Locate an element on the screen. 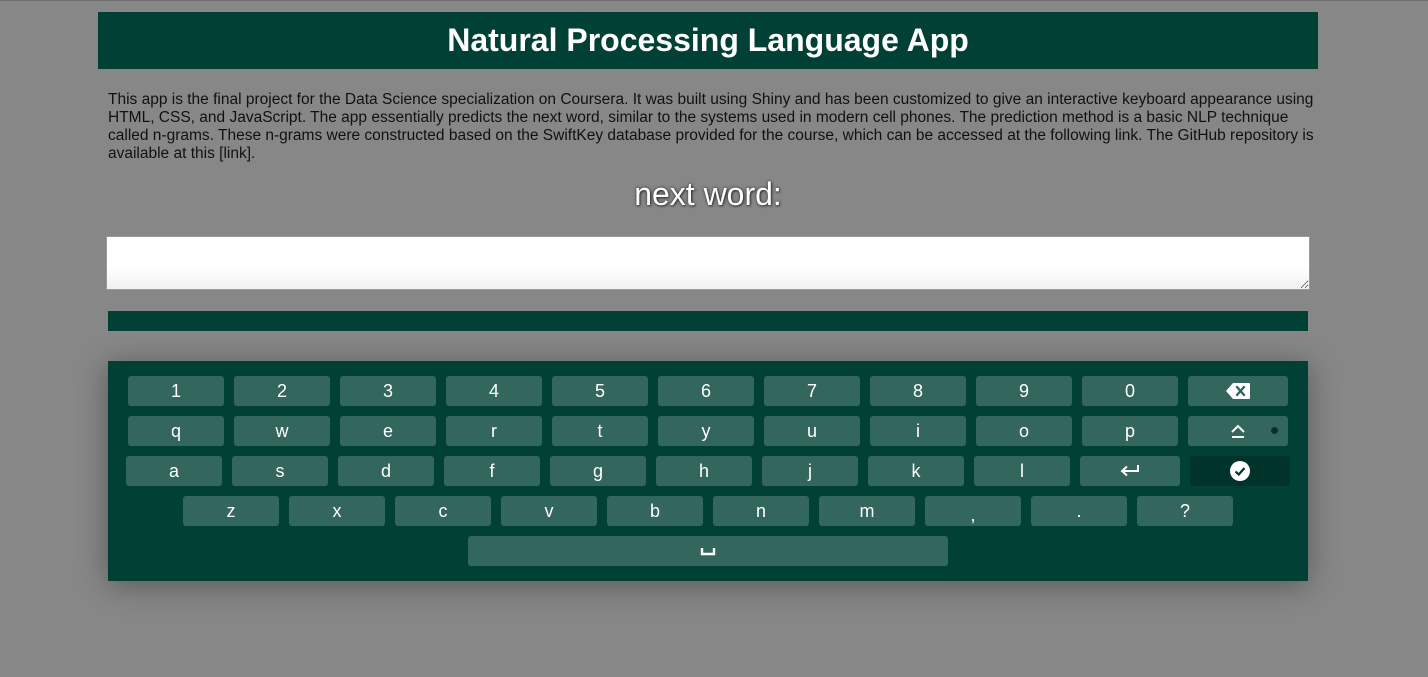 The image size is (1428, 677). space-key is located at coordinates (708, 551).